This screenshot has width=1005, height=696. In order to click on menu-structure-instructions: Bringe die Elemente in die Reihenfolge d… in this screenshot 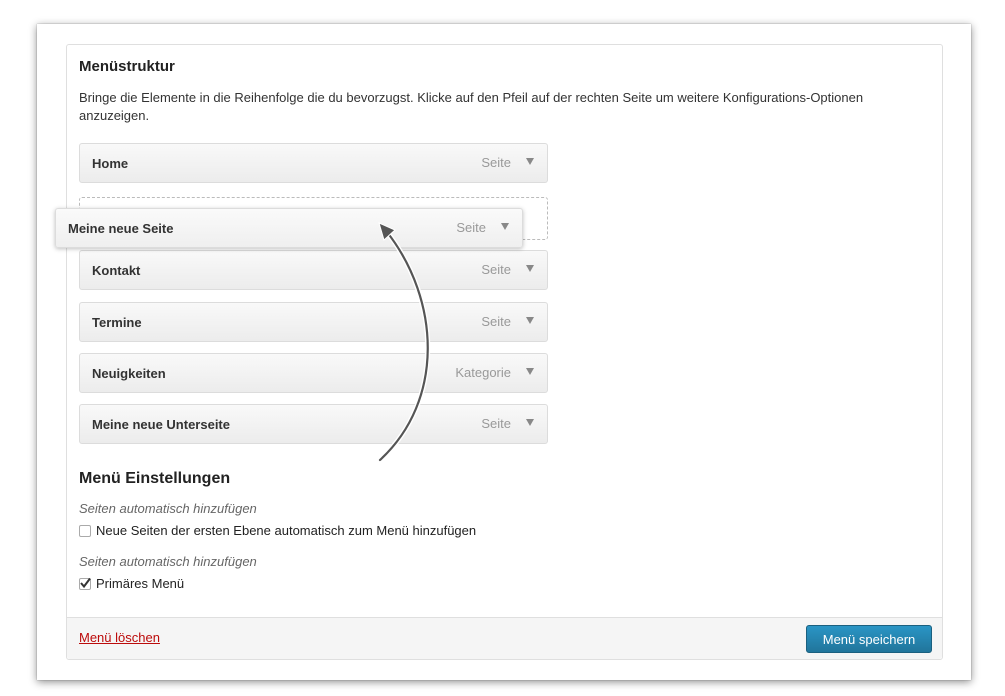, I will do `click(471, 106)`.